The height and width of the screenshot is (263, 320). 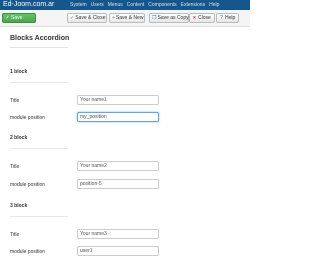 What do you see at coordinates (221, 18) in the screenshot?
I see `help-icon: ?` at bounding box center [221, 18].